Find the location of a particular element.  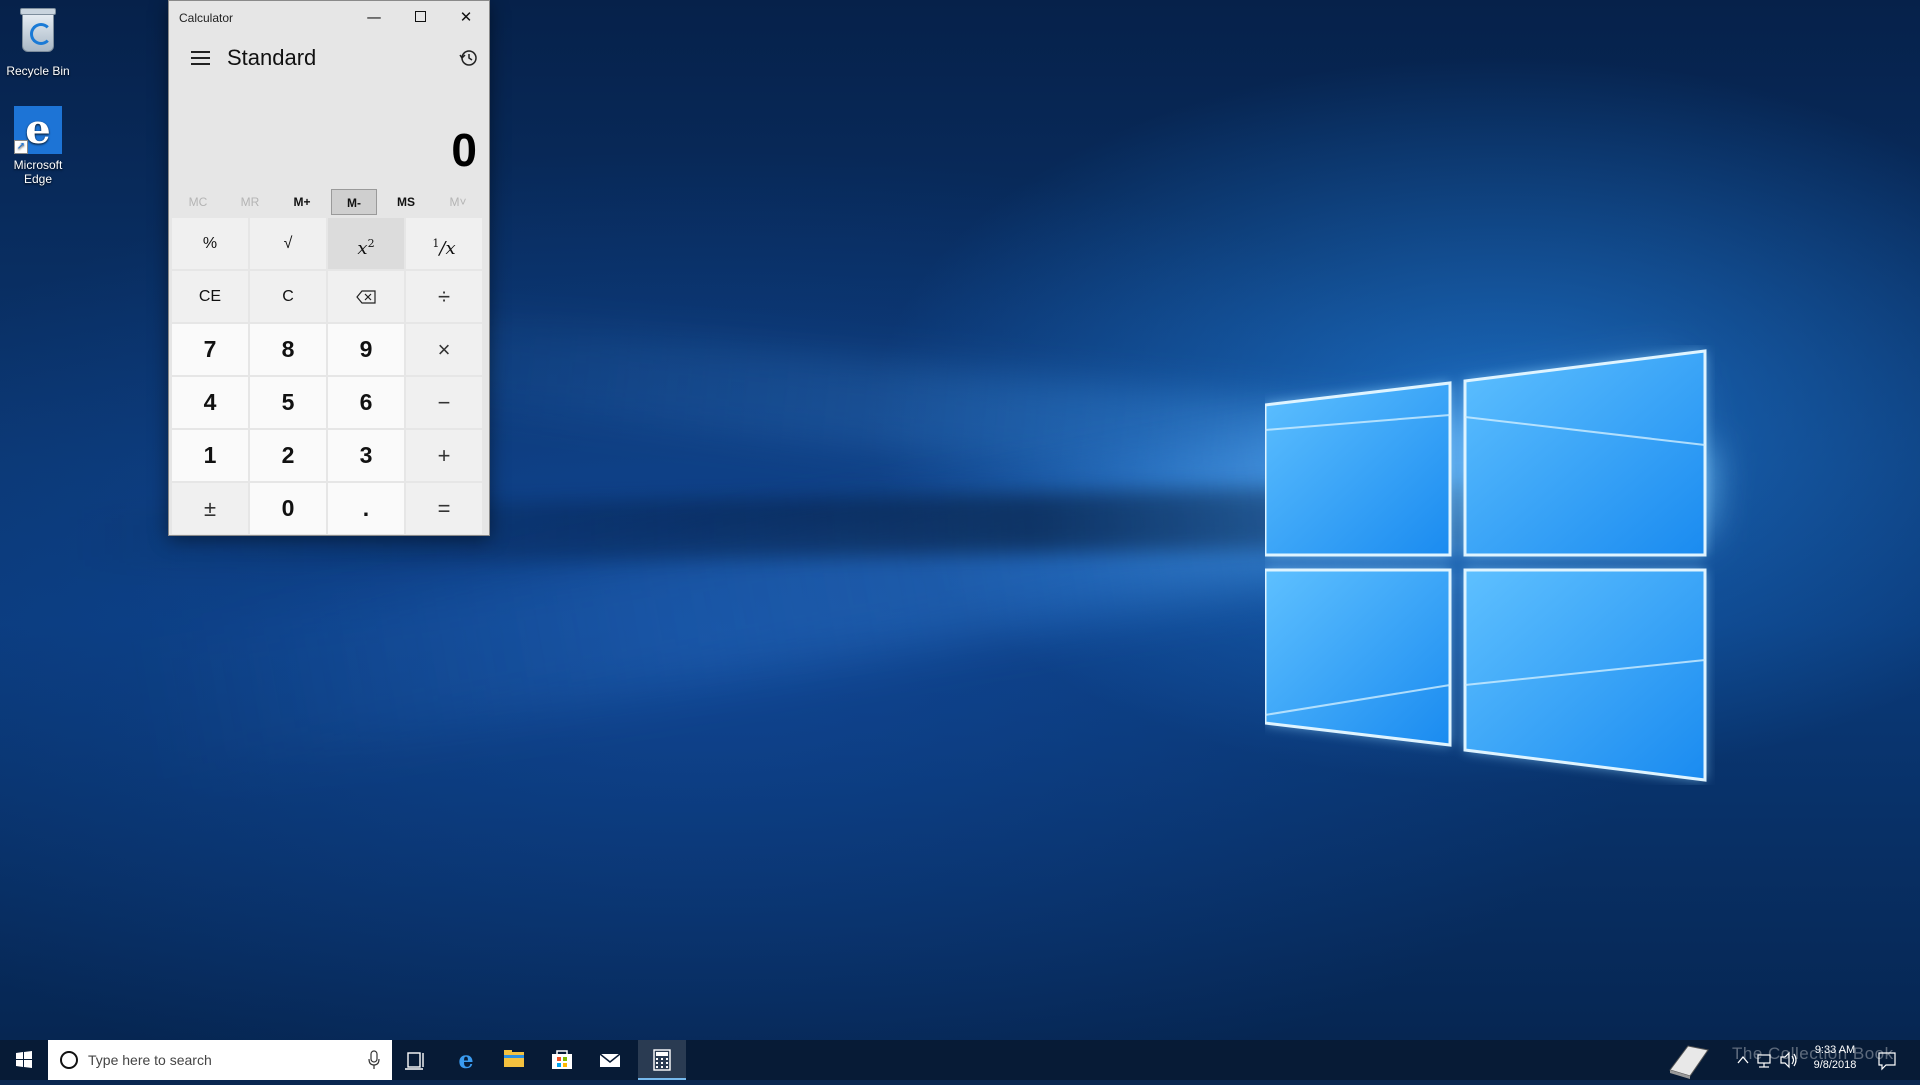

memory-store-button: MS is located at coordinates (406, 202).